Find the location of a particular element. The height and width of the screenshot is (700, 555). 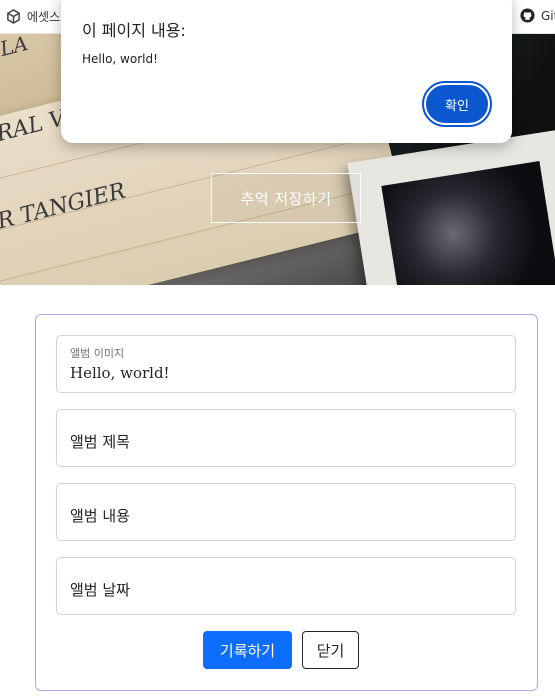

photo-image is located at coordinates (468, 223).